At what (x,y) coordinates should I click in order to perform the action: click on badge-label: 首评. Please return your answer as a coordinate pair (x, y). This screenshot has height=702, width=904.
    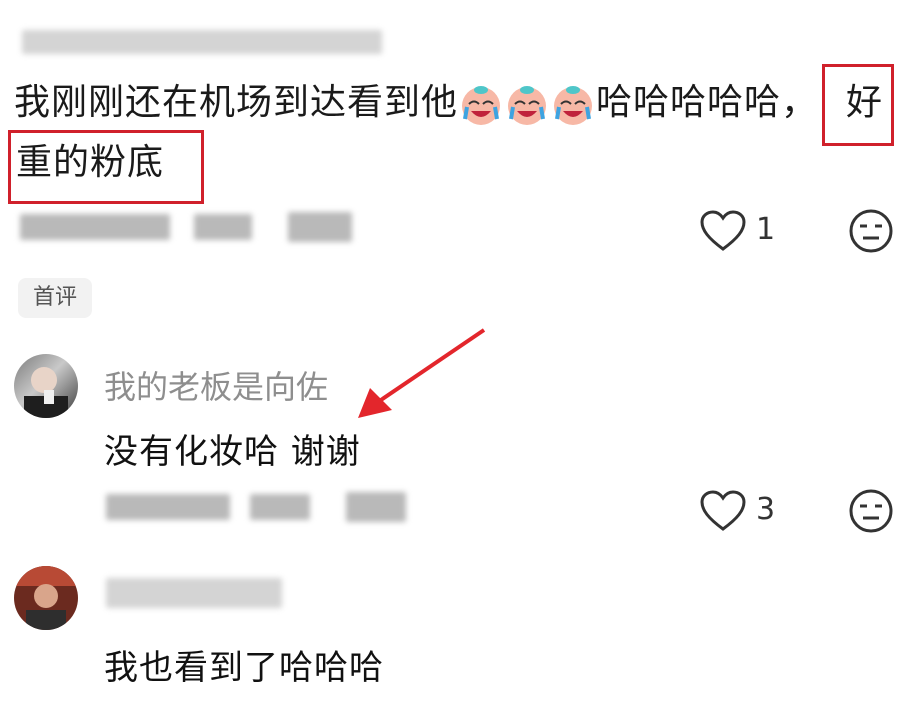
    Looking at the image, I should click on (54, 297).